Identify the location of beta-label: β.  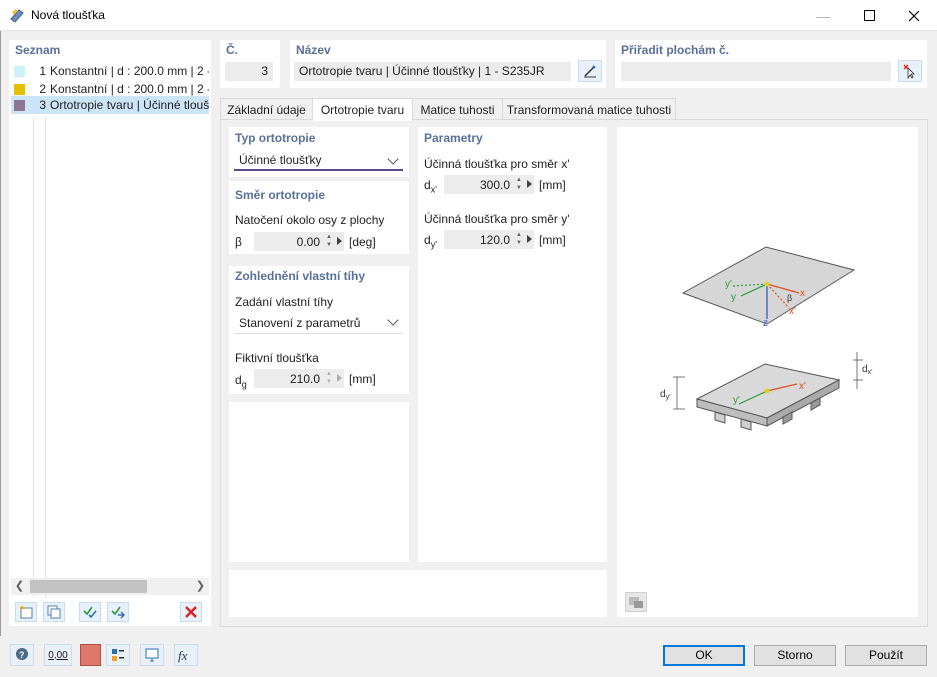
(789, 298).